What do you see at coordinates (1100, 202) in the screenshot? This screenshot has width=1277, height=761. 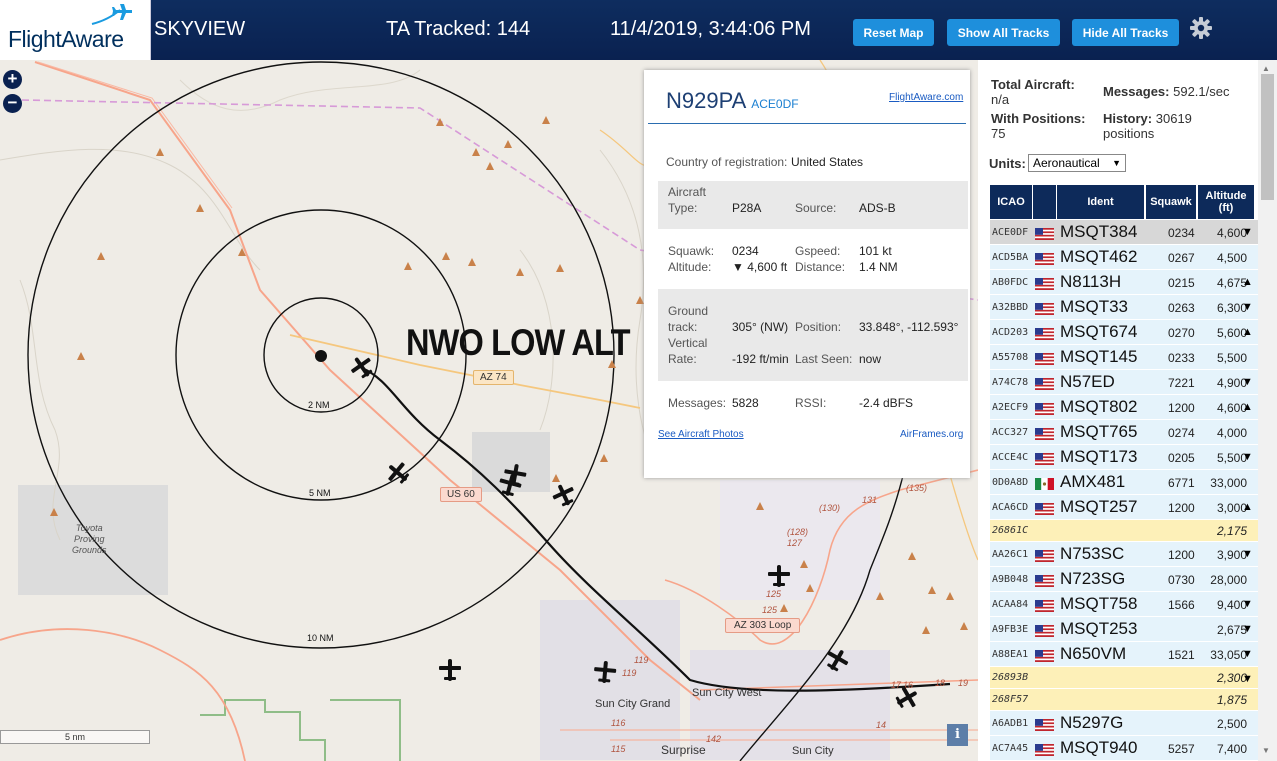 I see `column-header-ident: Ident` at bounding box center [1100, 202].